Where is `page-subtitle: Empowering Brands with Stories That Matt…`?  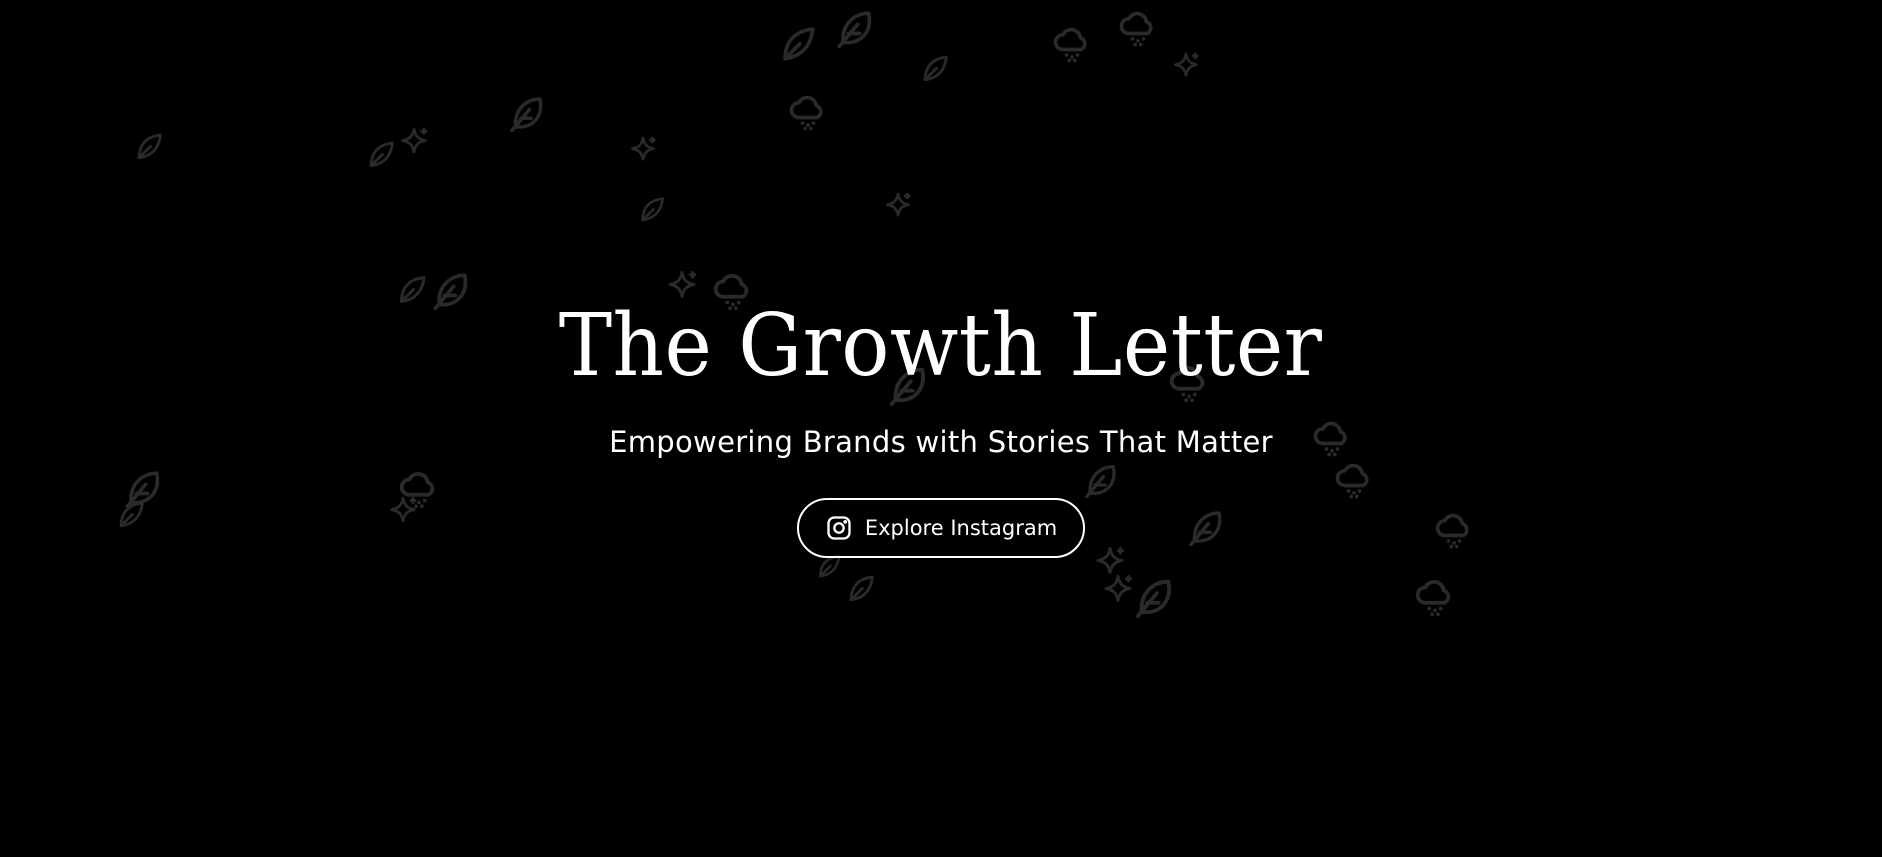
page-subtitle: Empowering Brands with Stories That Matt… is located at coordinates (941, 442).